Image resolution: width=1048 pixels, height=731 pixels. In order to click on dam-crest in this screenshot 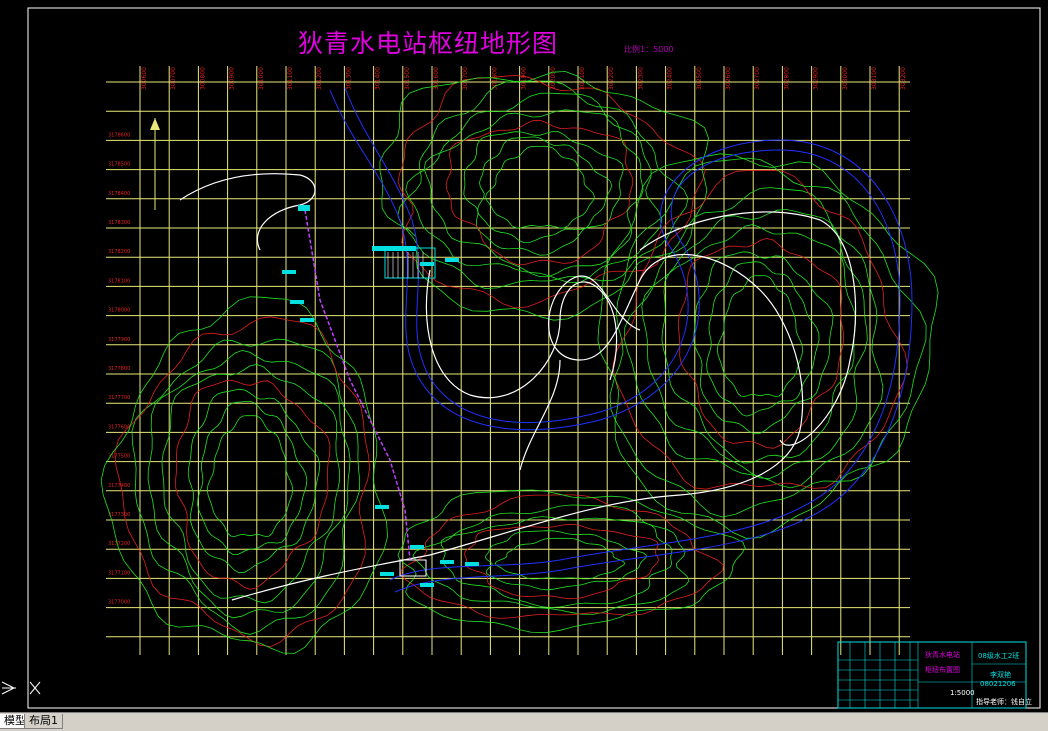, I will do `click(394, 248)`.